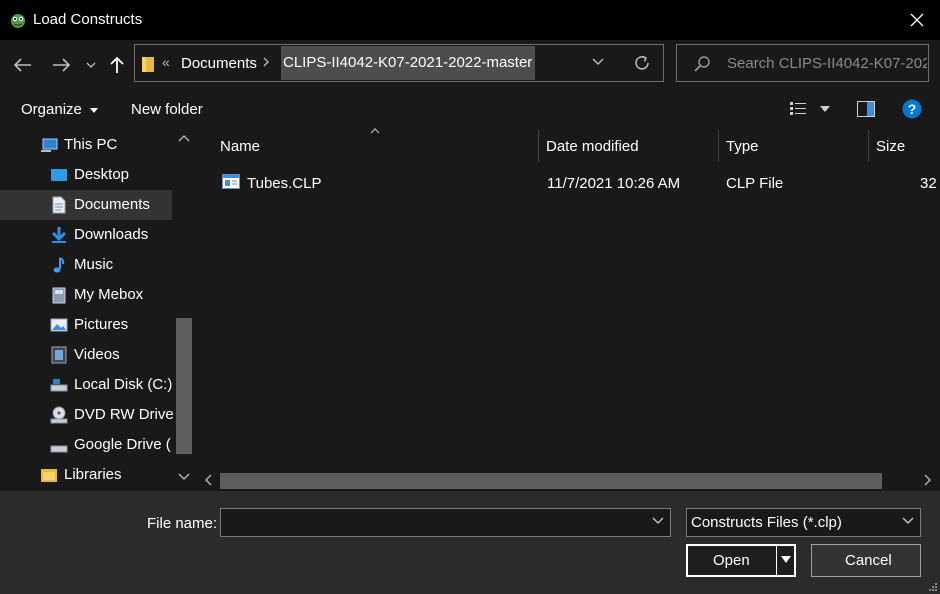  What do you see at coordinates (184, 309) in the screenshot?
I see `navigation-scrollbar` at bounding box center [184, 309].